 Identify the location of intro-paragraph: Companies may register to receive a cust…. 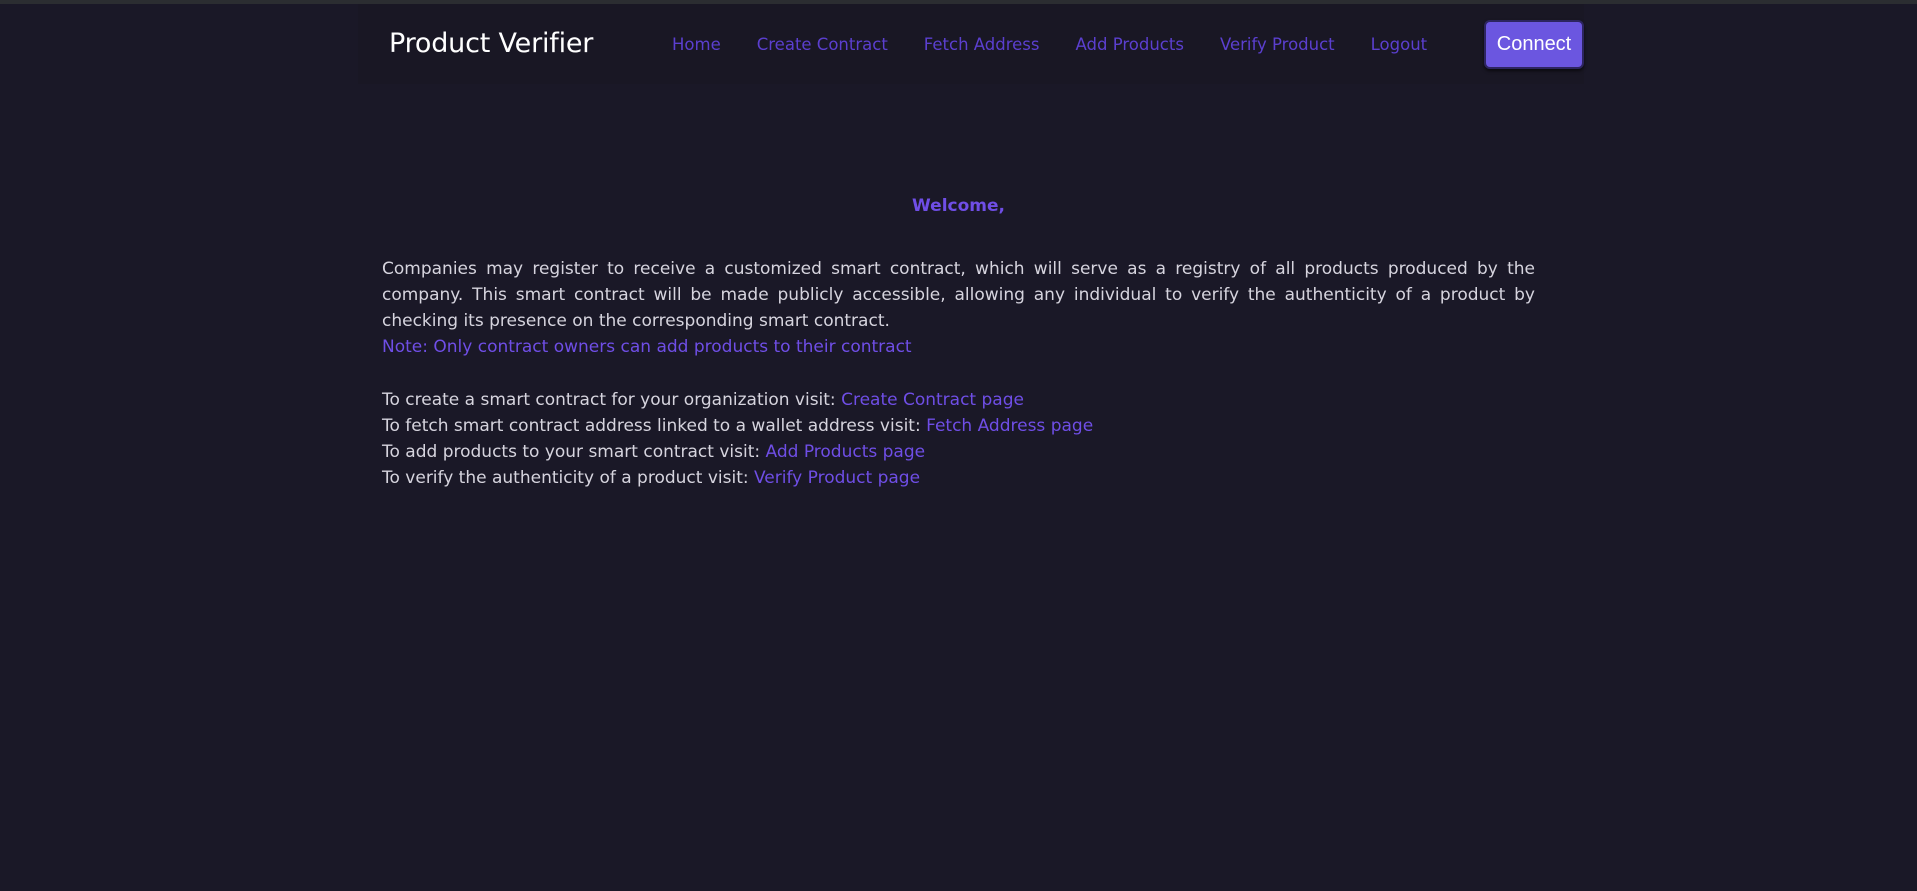
(958, 295).